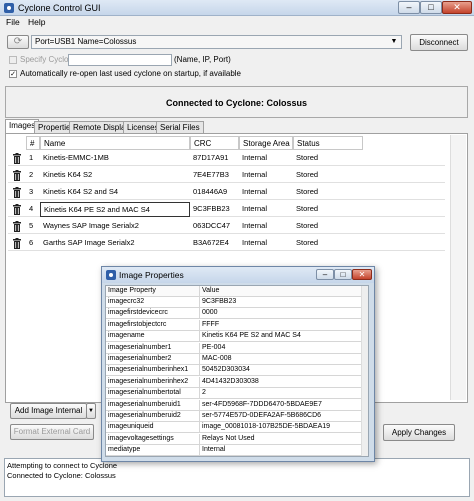  I want to click on connection-status-text: Connected to Cyclone: Colossus, so click(236, 103).